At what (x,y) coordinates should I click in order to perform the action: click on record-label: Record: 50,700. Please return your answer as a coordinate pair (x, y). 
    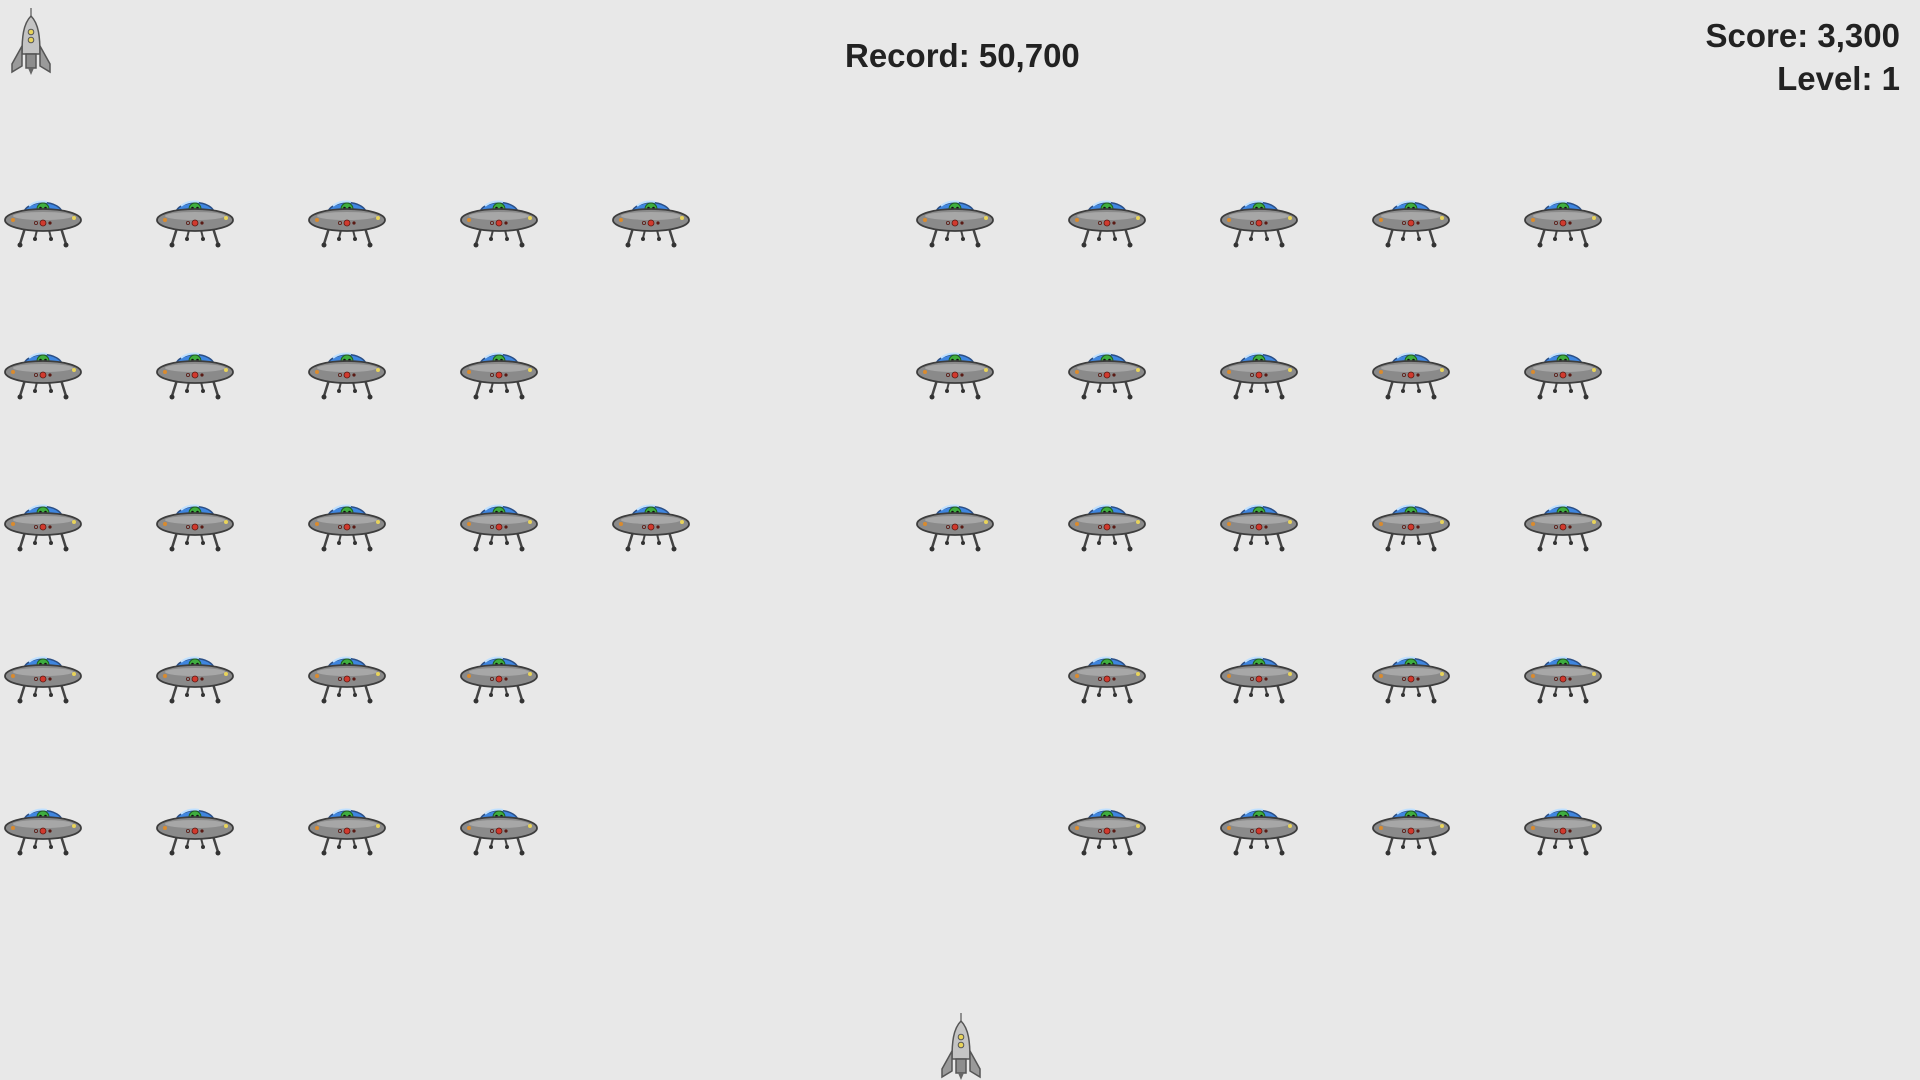
    Looking at the image, I should click on (962, 55).